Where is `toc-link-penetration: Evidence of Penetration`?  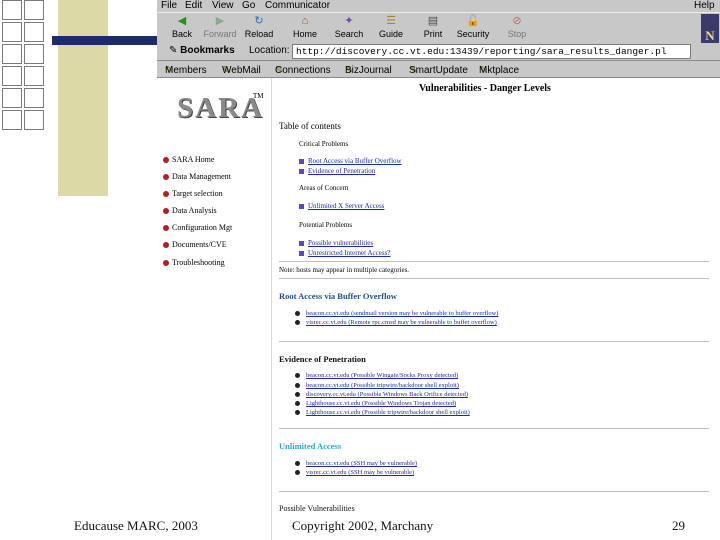
toc-link-penetration: Evidence of Penetration is located at coordinates (337, 171).